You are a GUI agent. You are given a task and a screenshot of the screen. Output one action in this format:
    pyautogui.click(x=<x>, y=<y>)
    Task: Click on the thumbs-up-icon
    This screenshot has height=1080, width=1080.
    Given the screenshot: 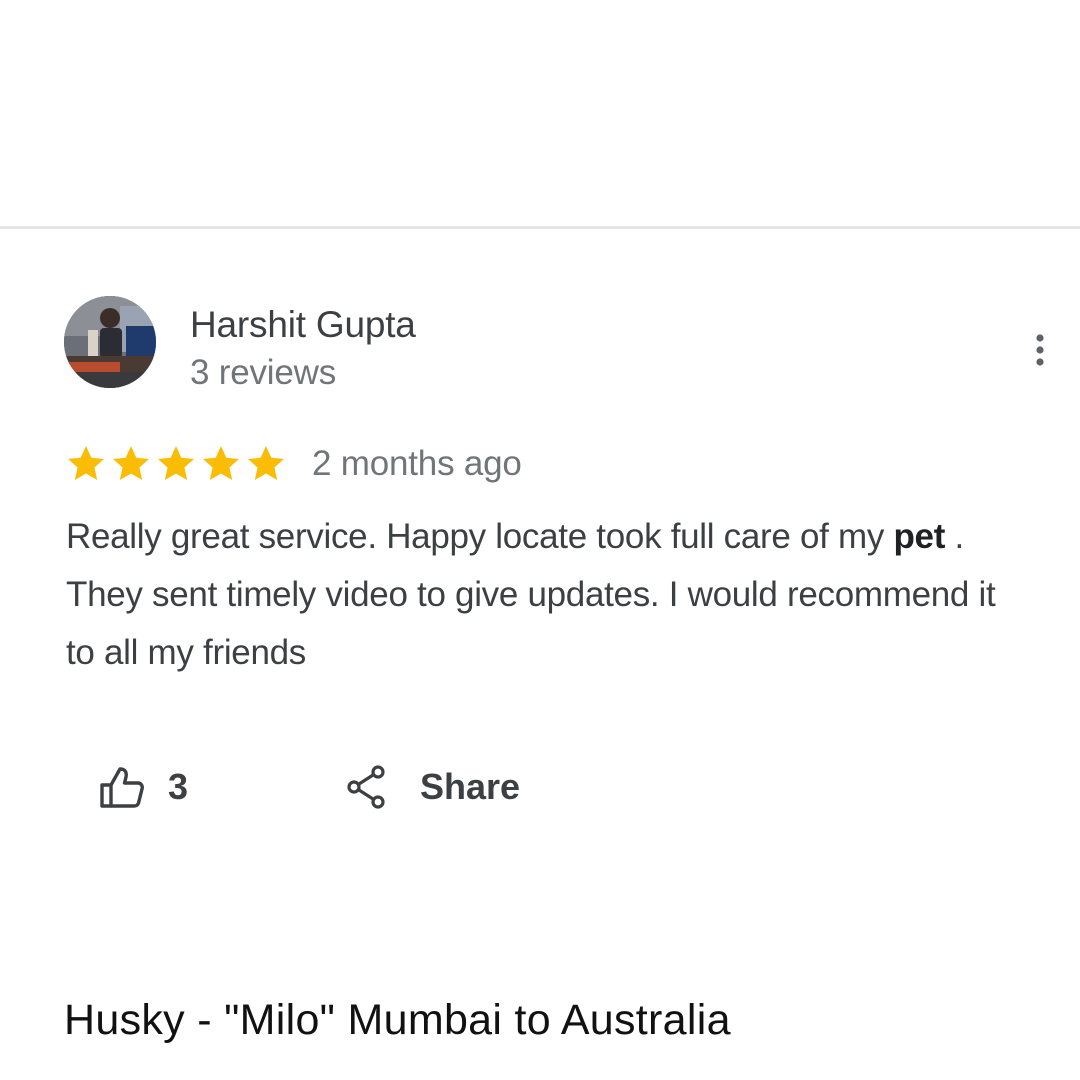 What is the action you would take?
    pyautogui.click(x=122, y=787)
    